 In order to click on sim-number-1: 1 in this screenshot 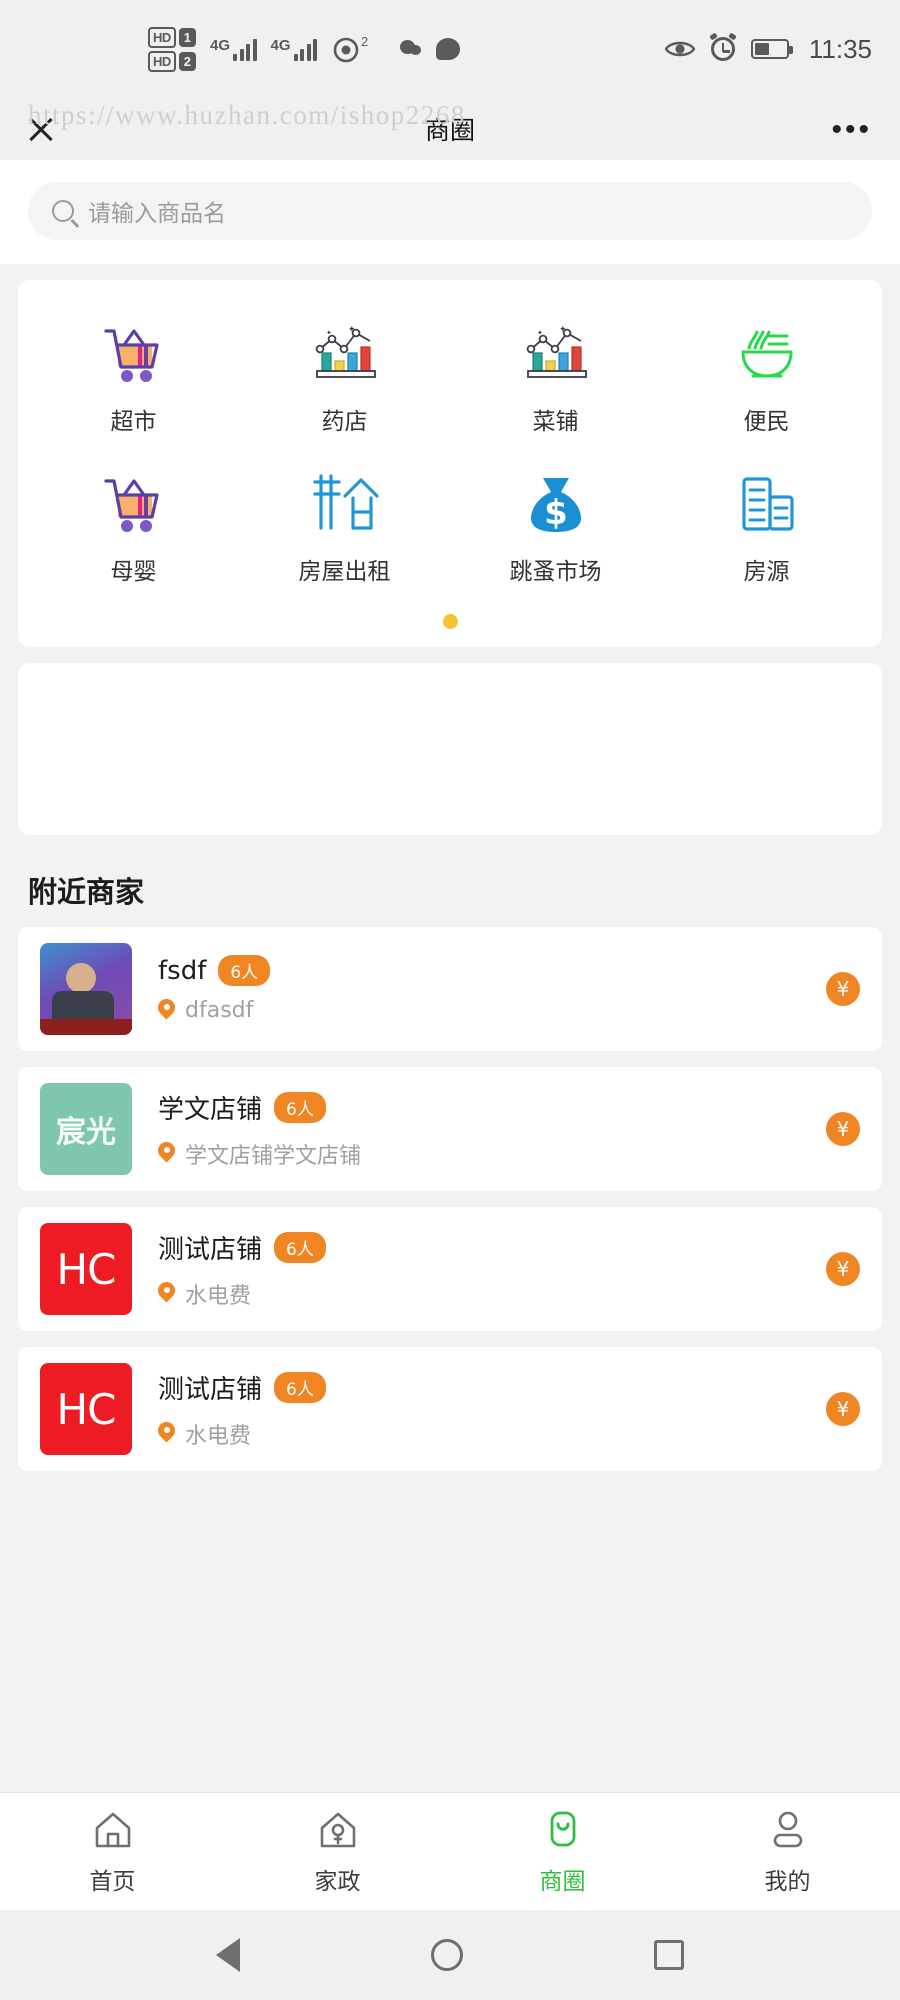, I will do `click(187, 37)`.